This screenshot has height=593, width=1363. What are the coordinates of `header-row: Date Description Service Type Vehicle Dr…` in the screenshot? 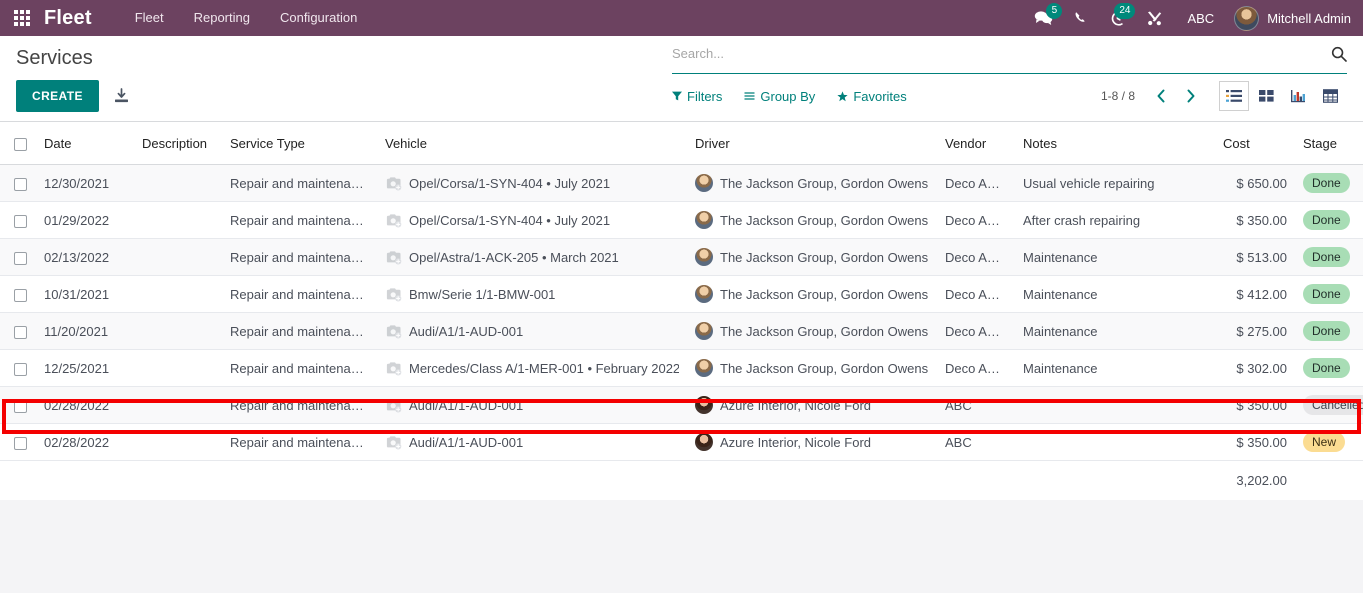 It's located at (681, 143).